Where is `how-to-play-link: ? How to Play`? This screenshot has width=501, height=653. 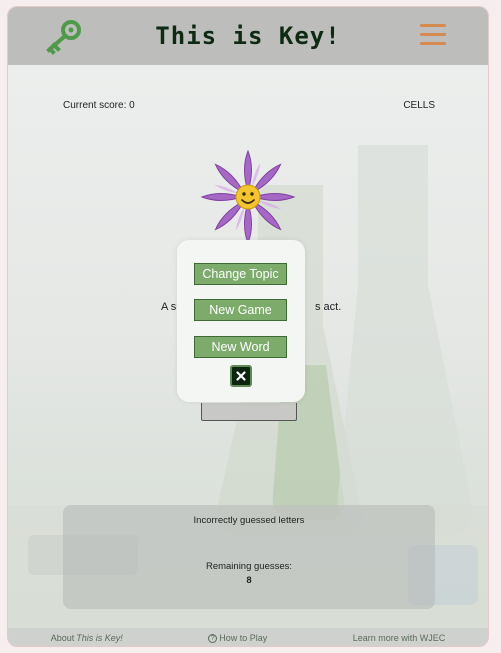 how-to-play-link: ? How to Play is located at coordinates (237, 638).